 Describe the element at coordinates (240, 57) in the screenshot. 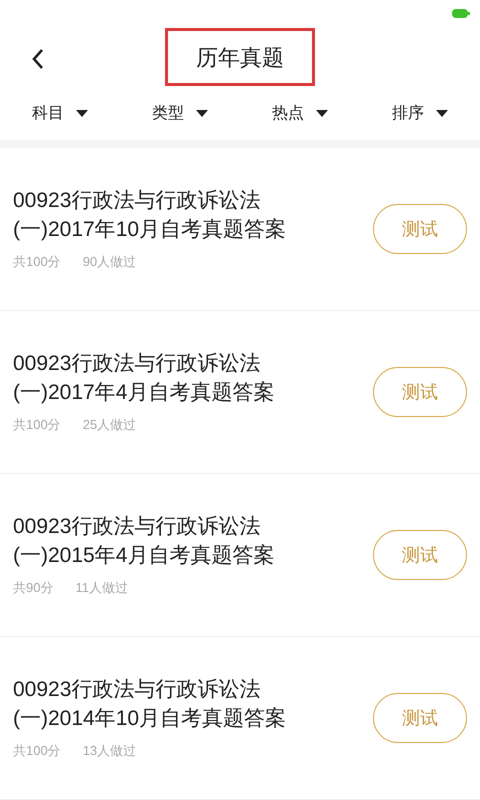

I see `page-title: 历年真题` at that location.